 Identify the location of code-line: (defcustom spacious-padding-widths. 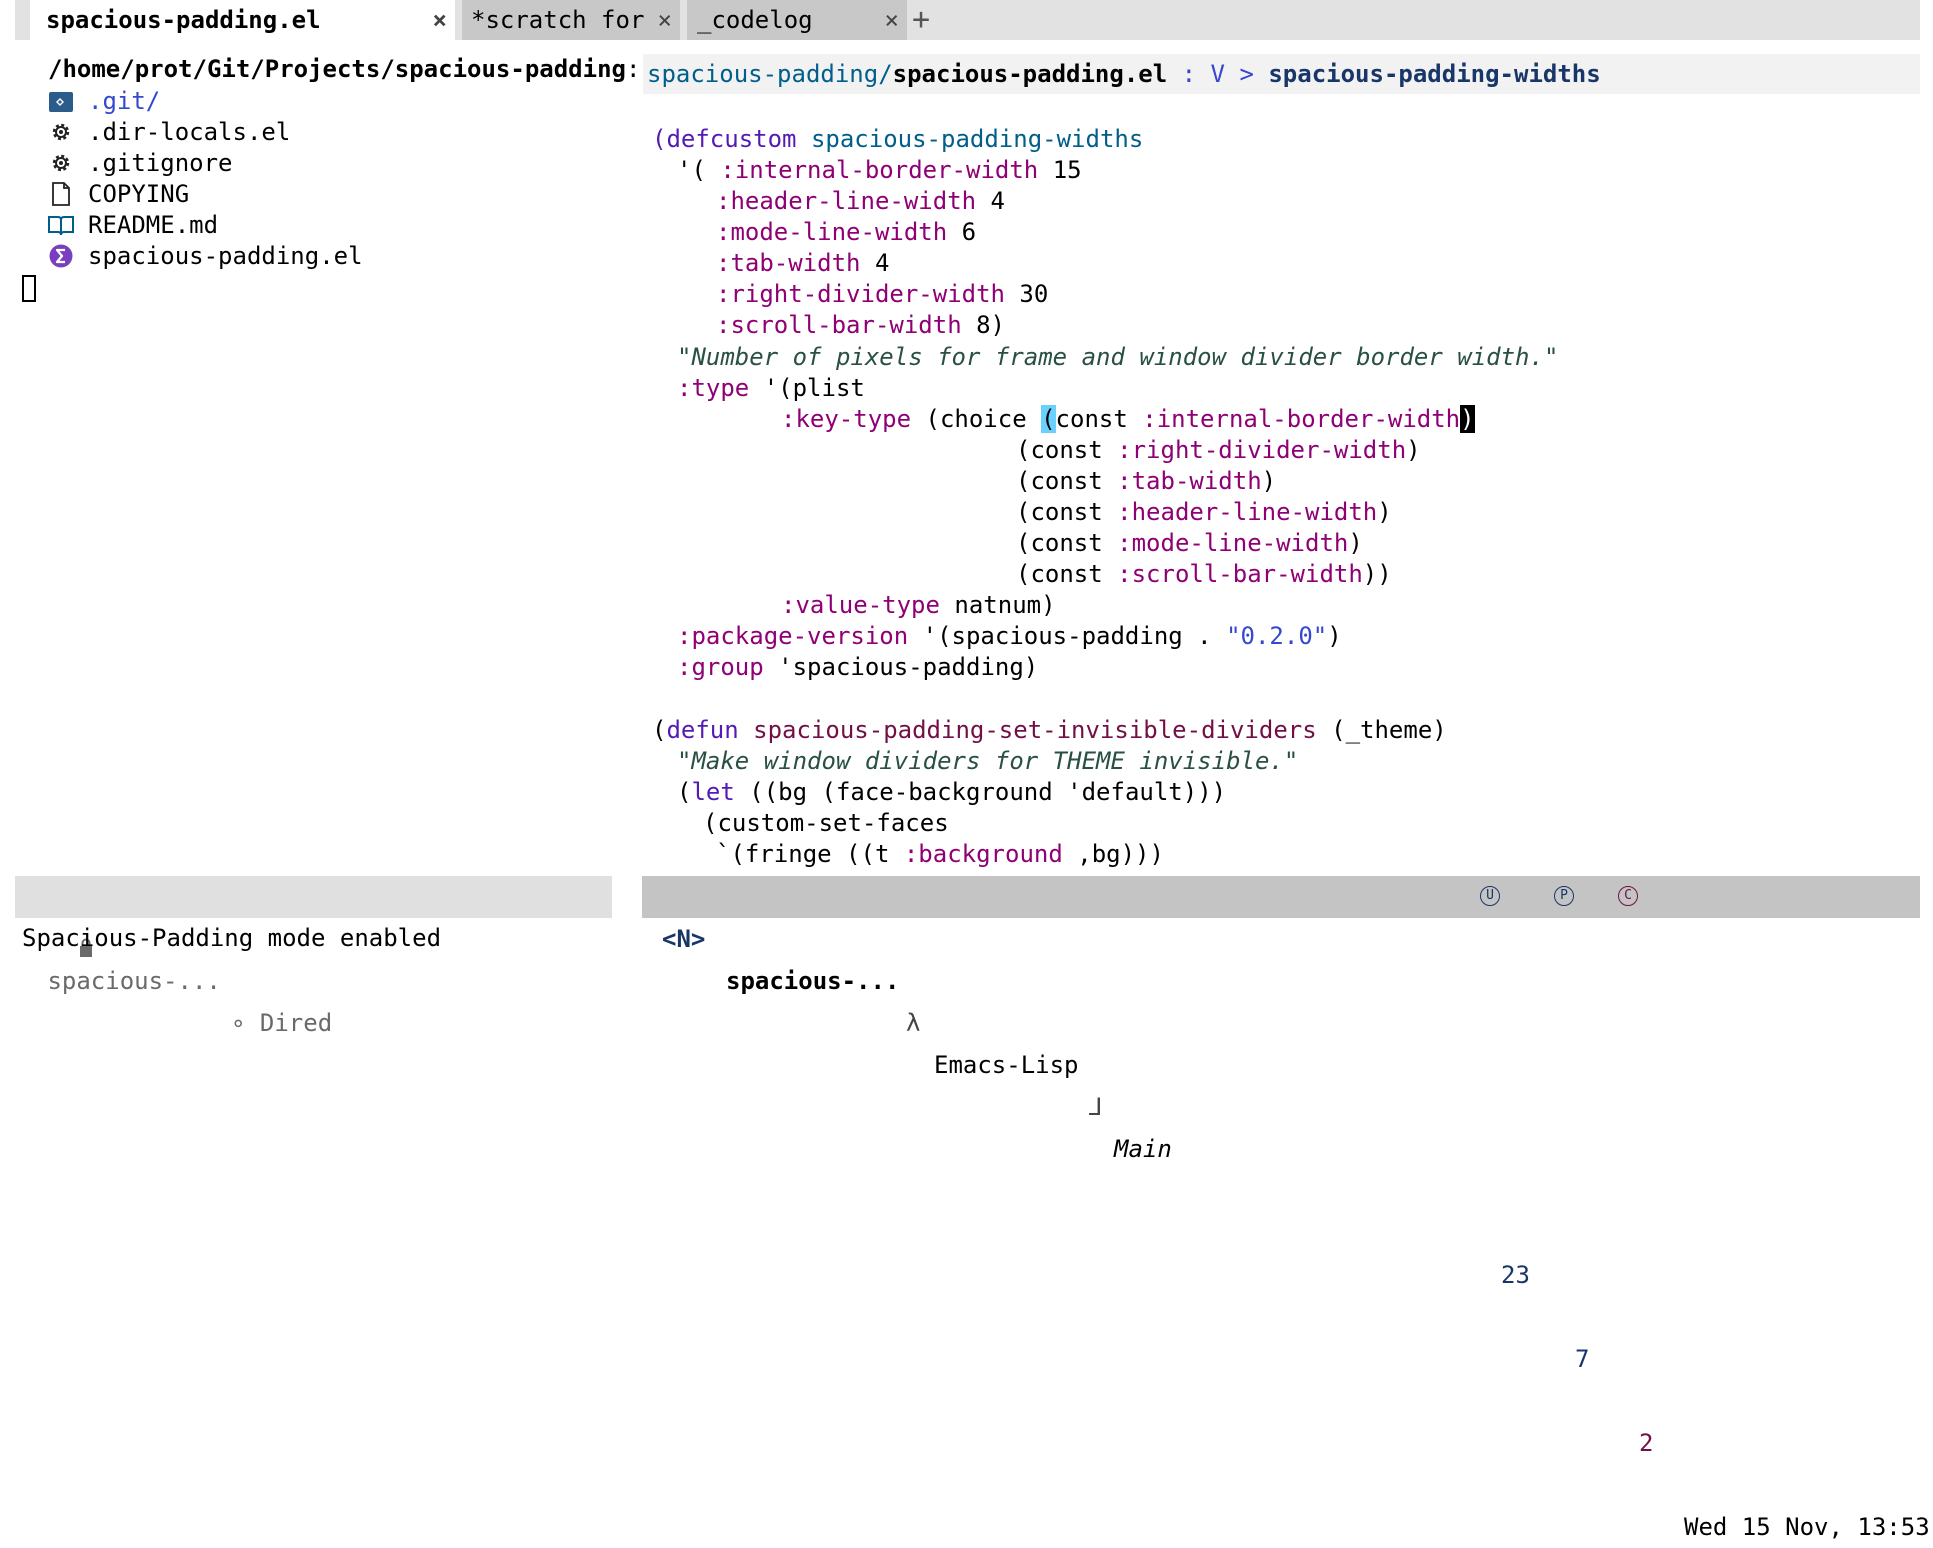
(897, 139).